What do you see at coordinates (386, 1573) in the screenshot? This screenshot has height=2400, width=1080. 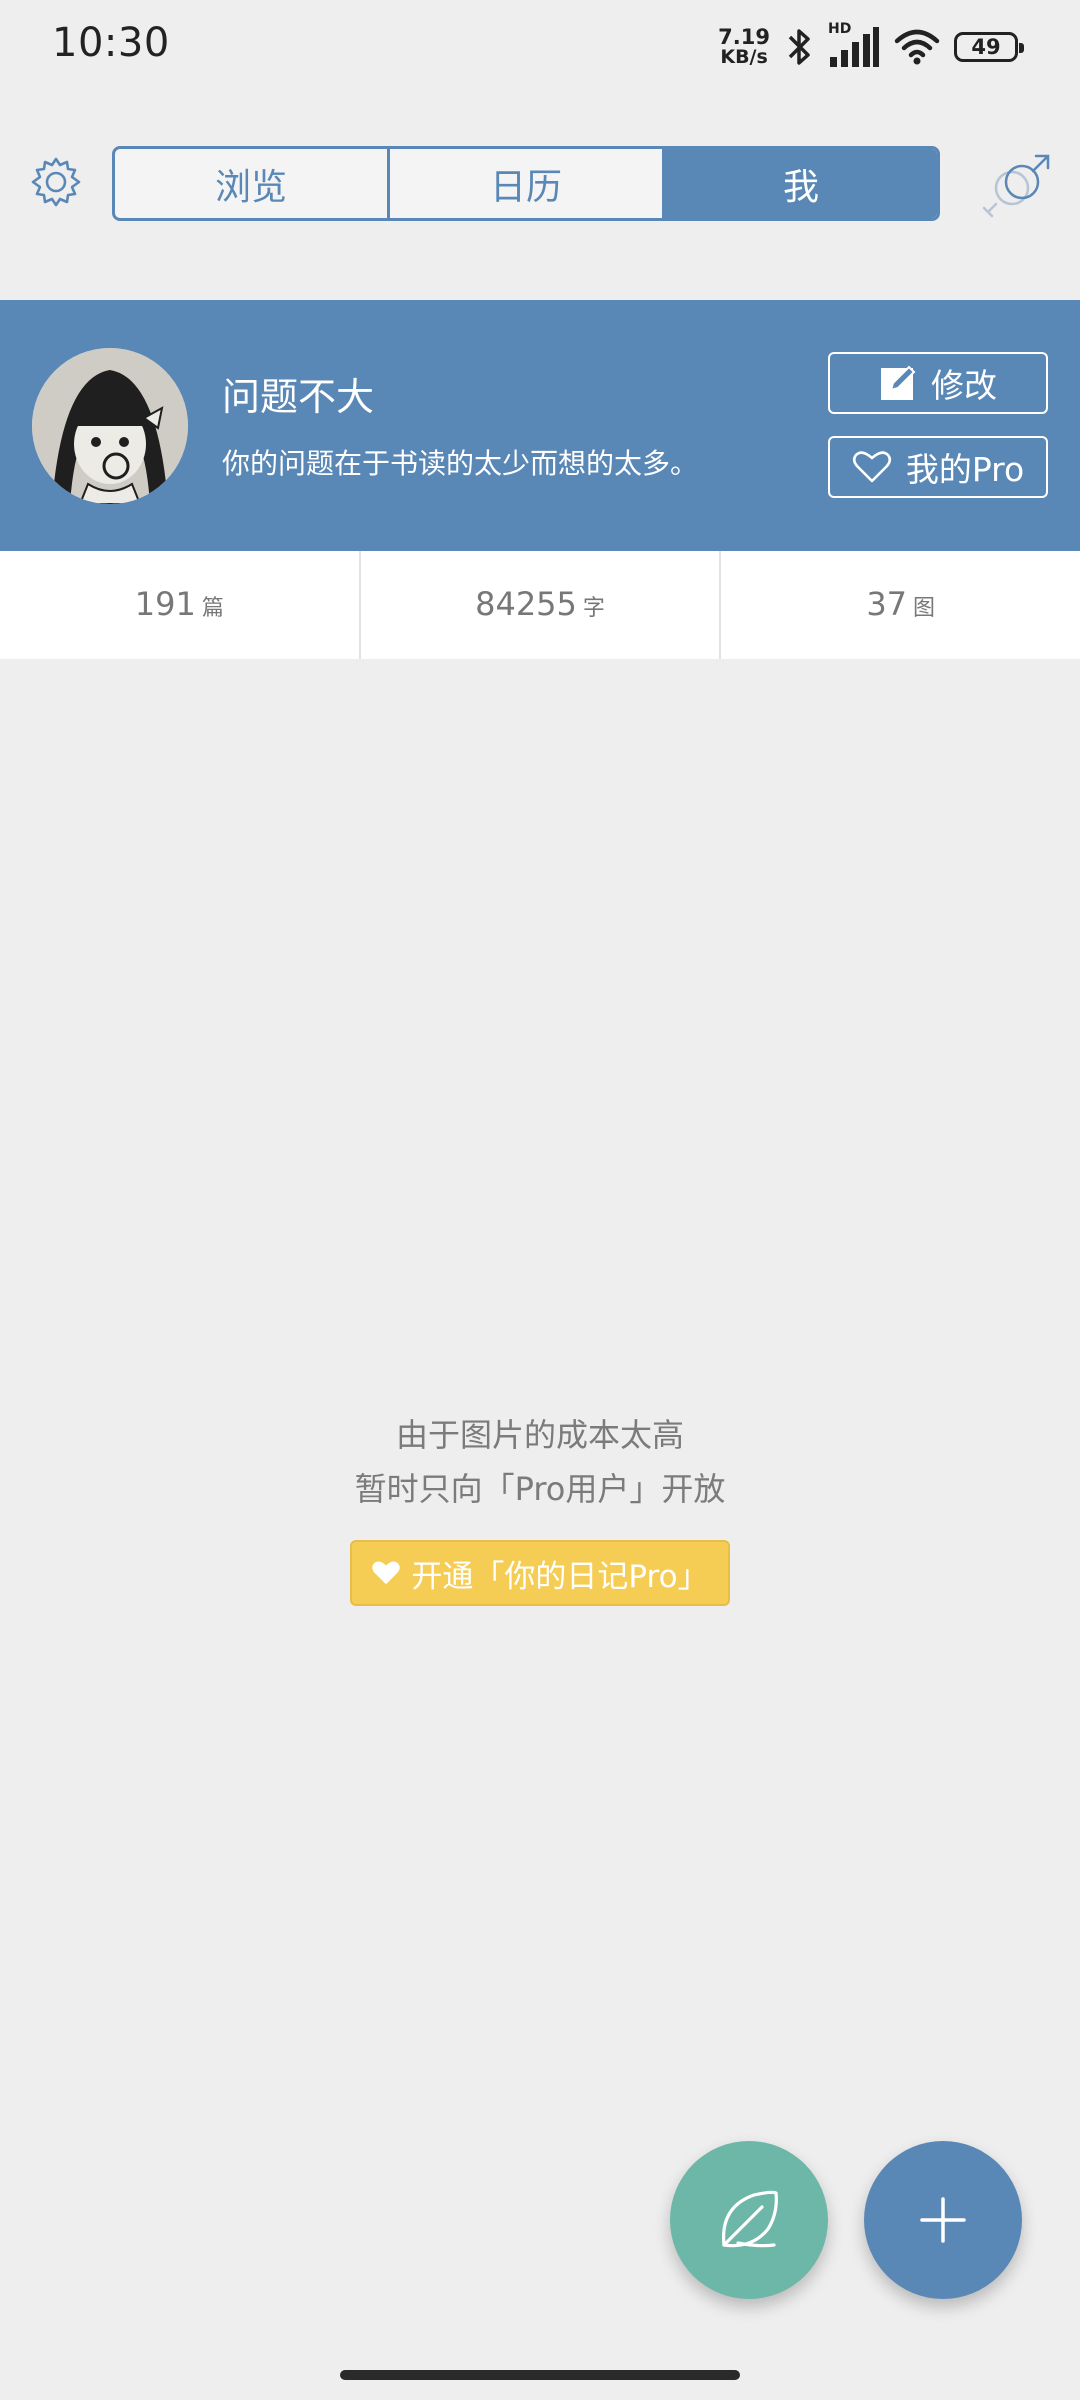 I see `heart-icon` at bounding box center [386, 1573].